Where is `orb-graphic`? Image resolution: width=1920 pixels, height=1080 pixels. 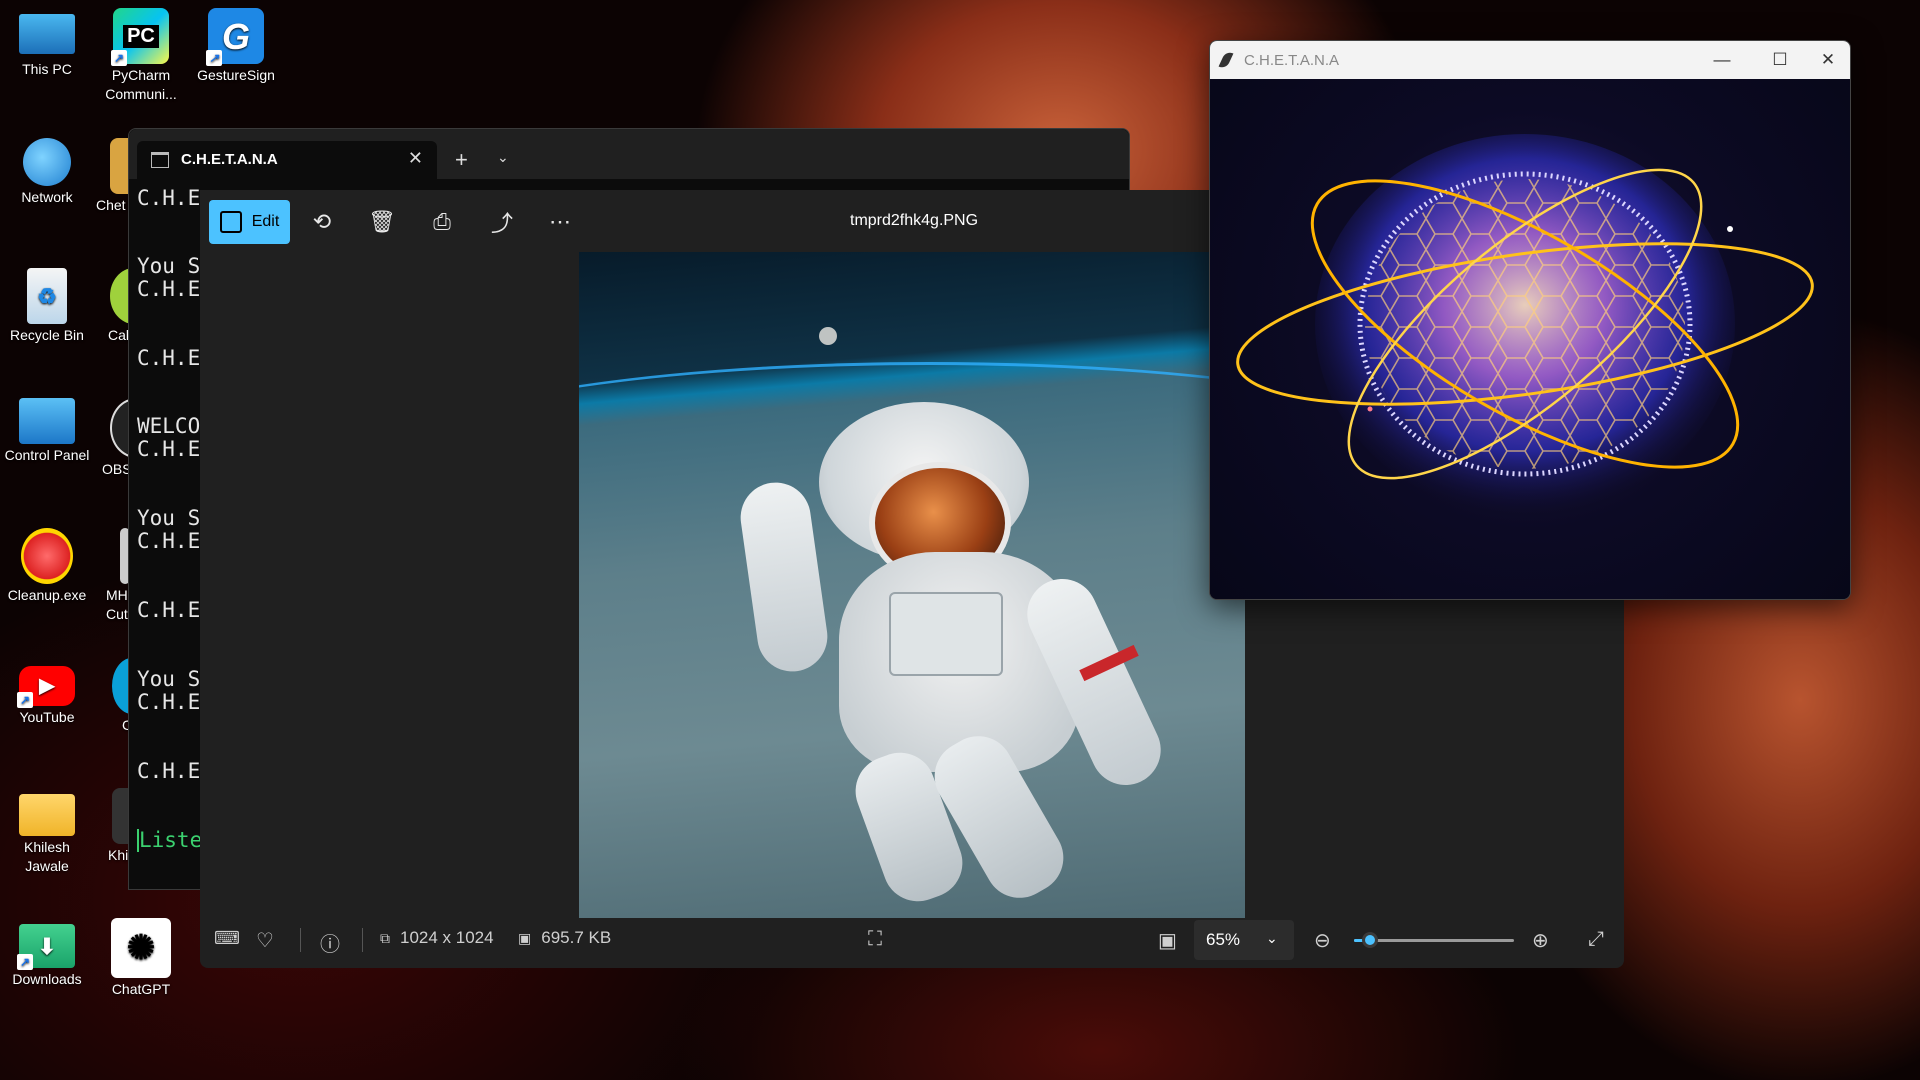 orb-graphic is located at coordinates (1525, 324).